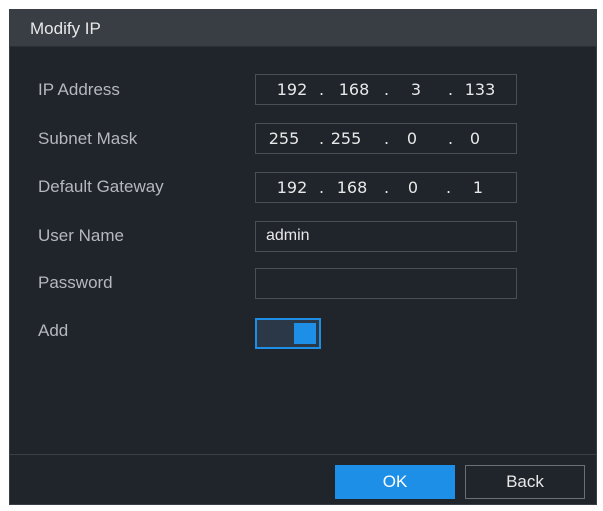 The height and width of the screenshot is (511, 603). I want to click on password-input, so click(386, 283).